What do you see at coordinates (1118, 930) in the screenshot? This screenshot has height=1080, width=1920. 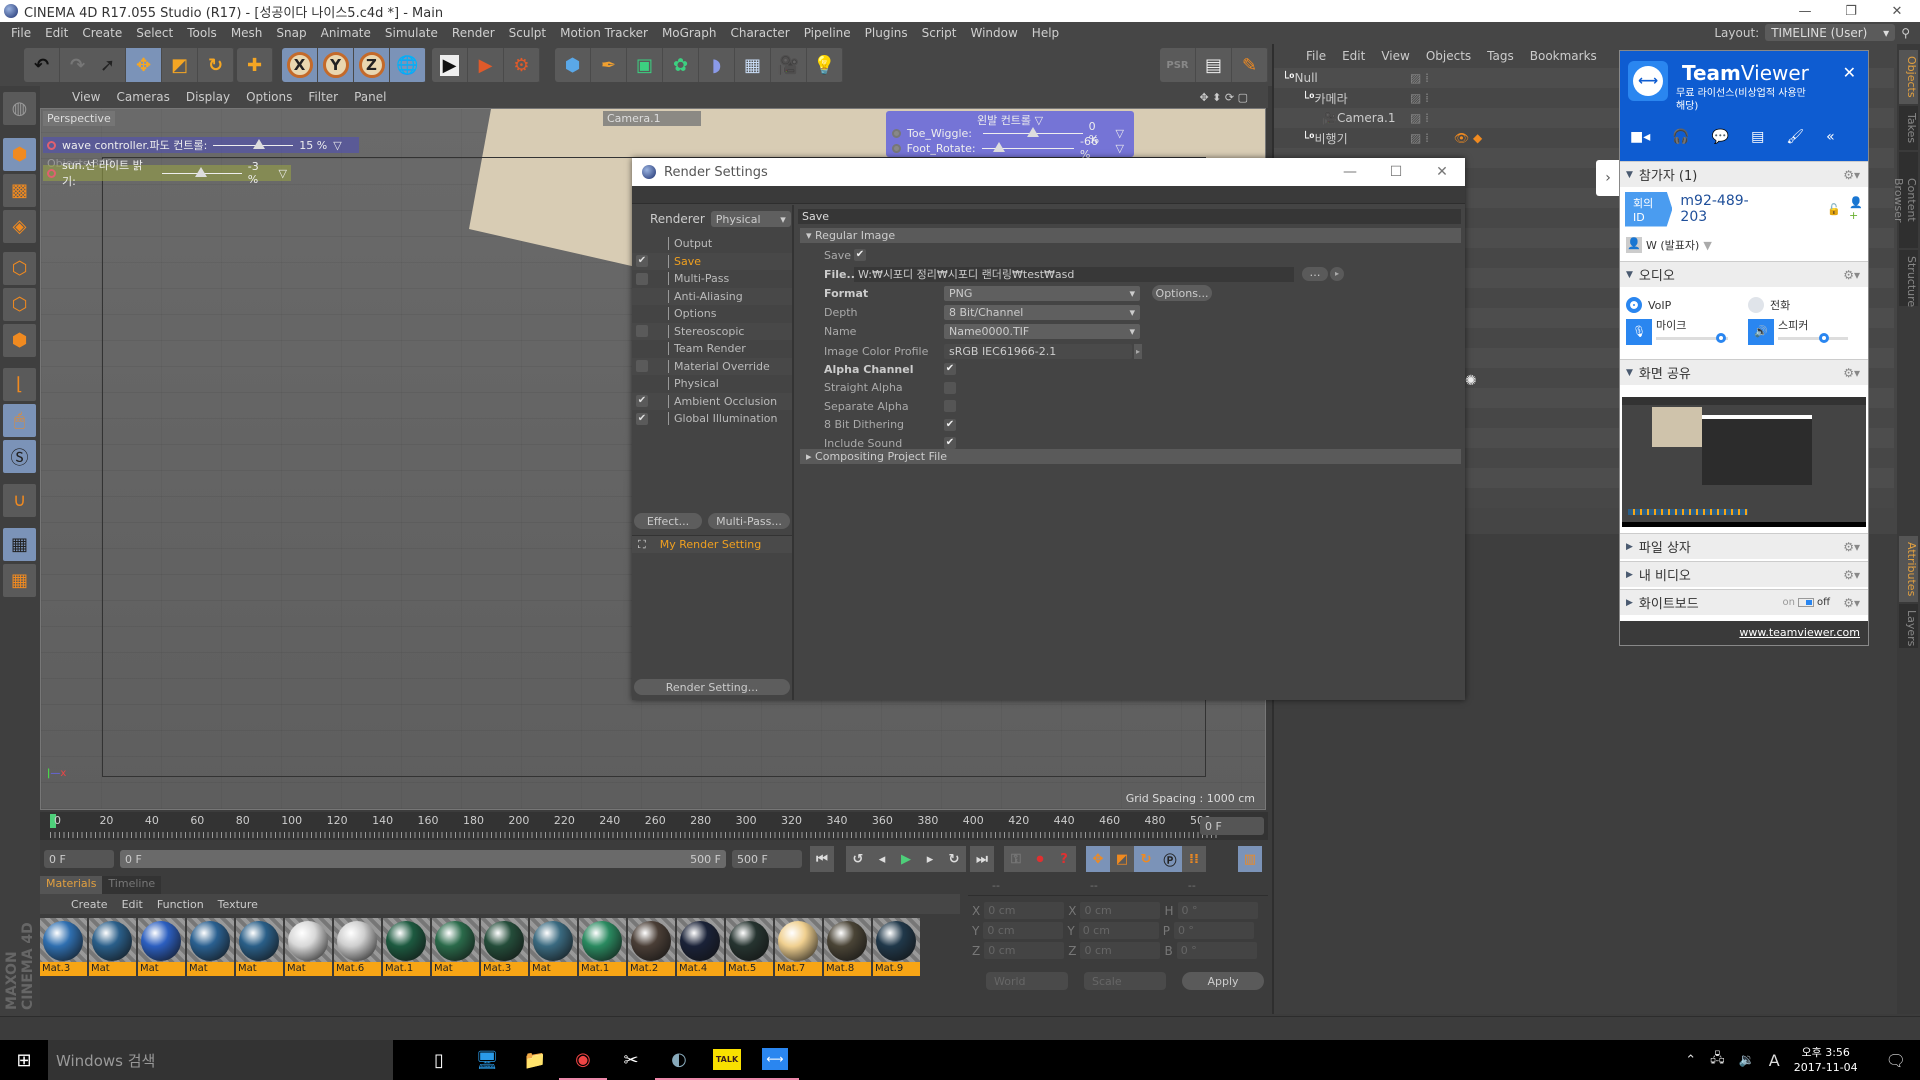 I see `size-y-field: 0 cm` at bounding box center [1118, 930].